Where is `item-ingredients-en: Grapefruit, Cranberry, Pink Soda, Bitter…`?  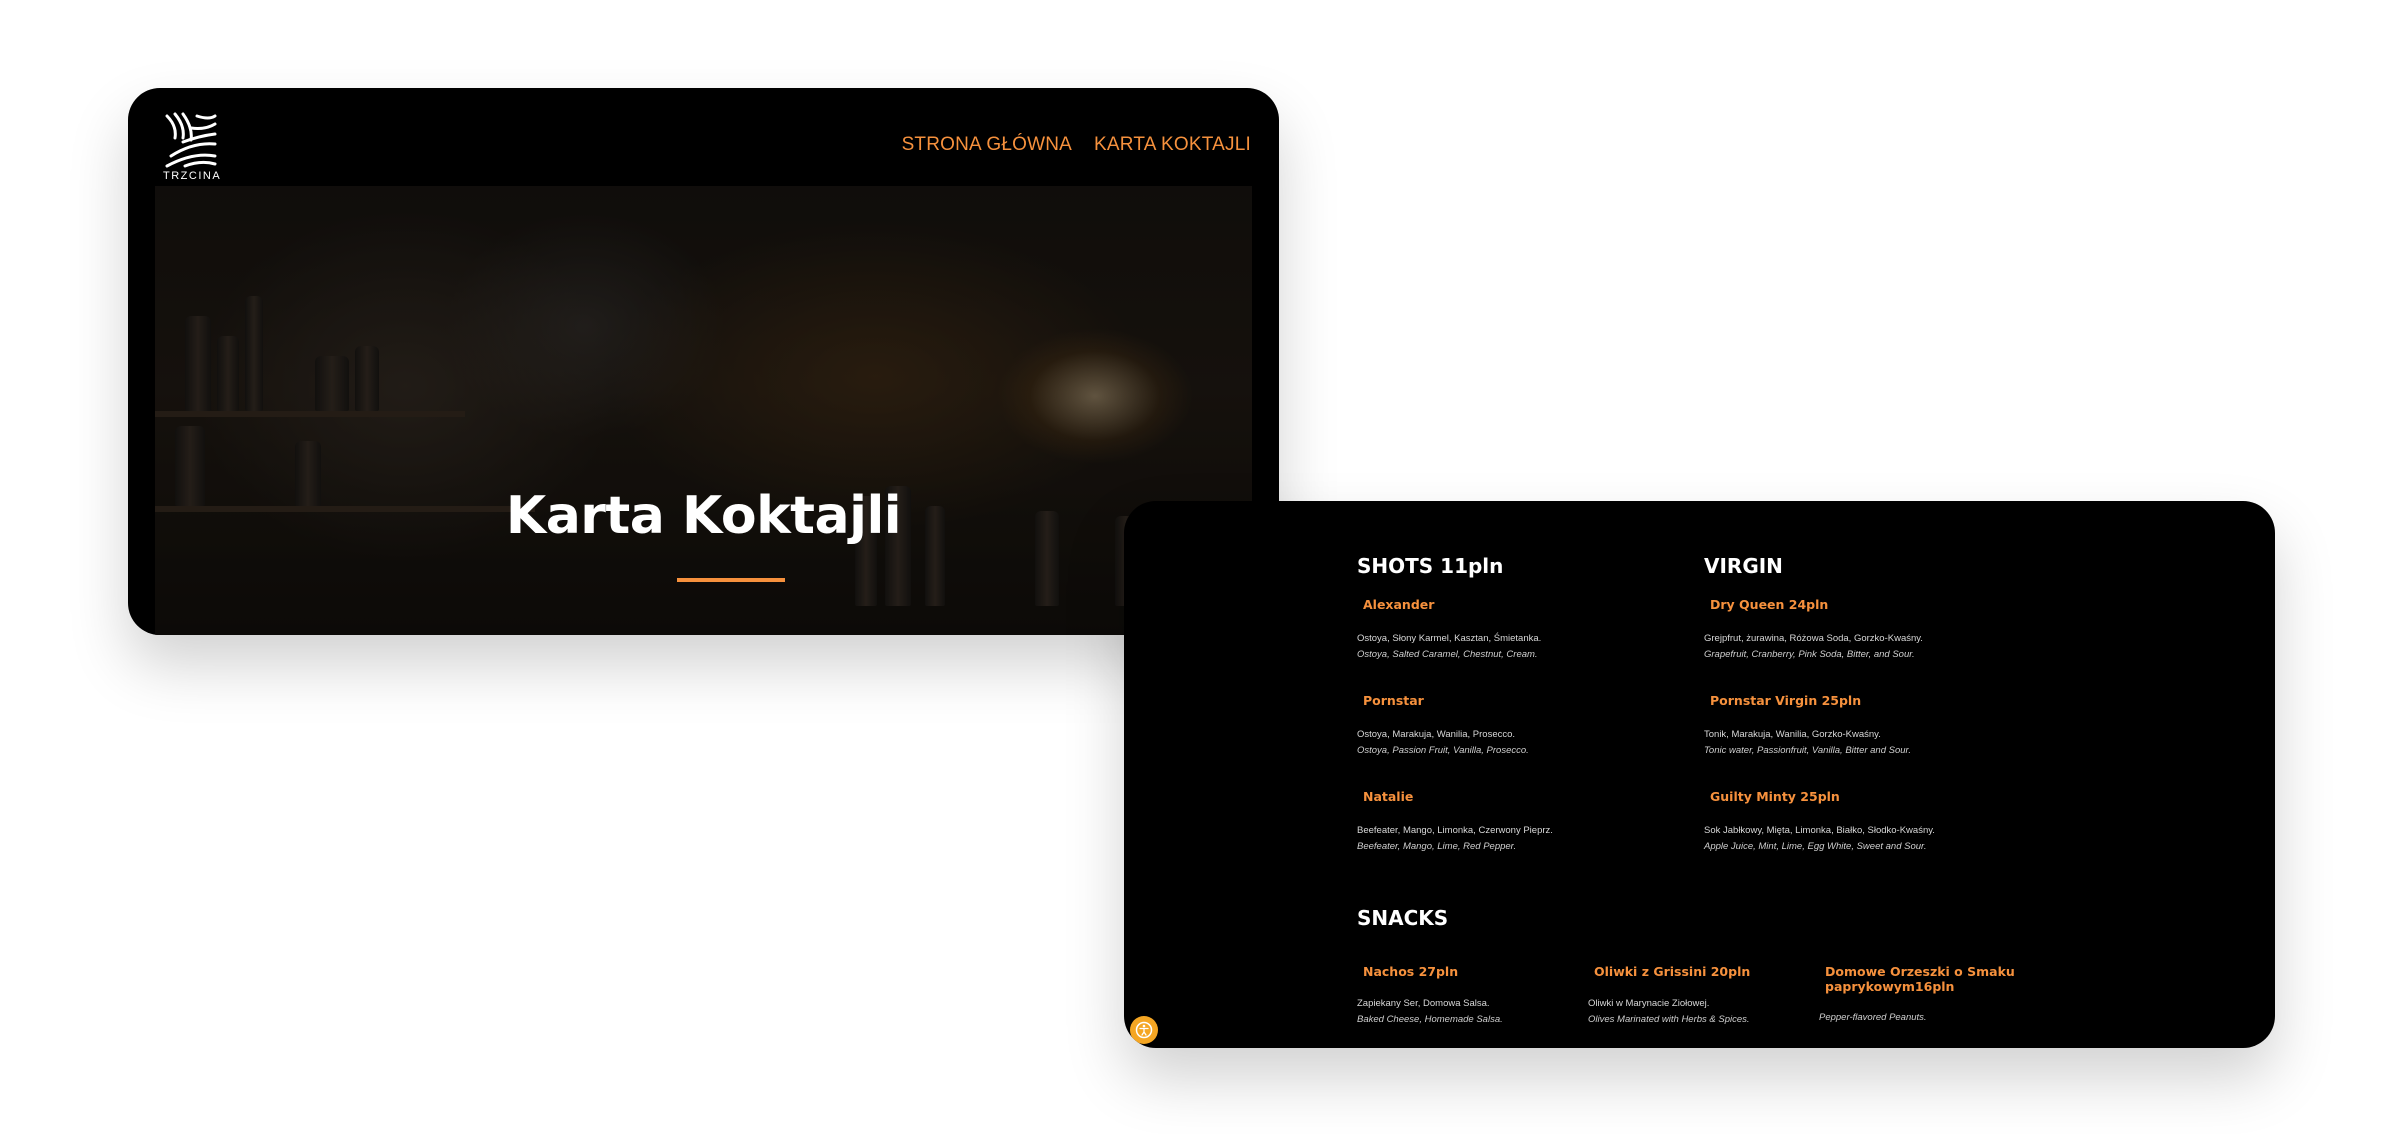
item-ingredients-en: Grapefruit, Cranberry, Pink Soda, Bitter… is located at coordinates (1809, 654).